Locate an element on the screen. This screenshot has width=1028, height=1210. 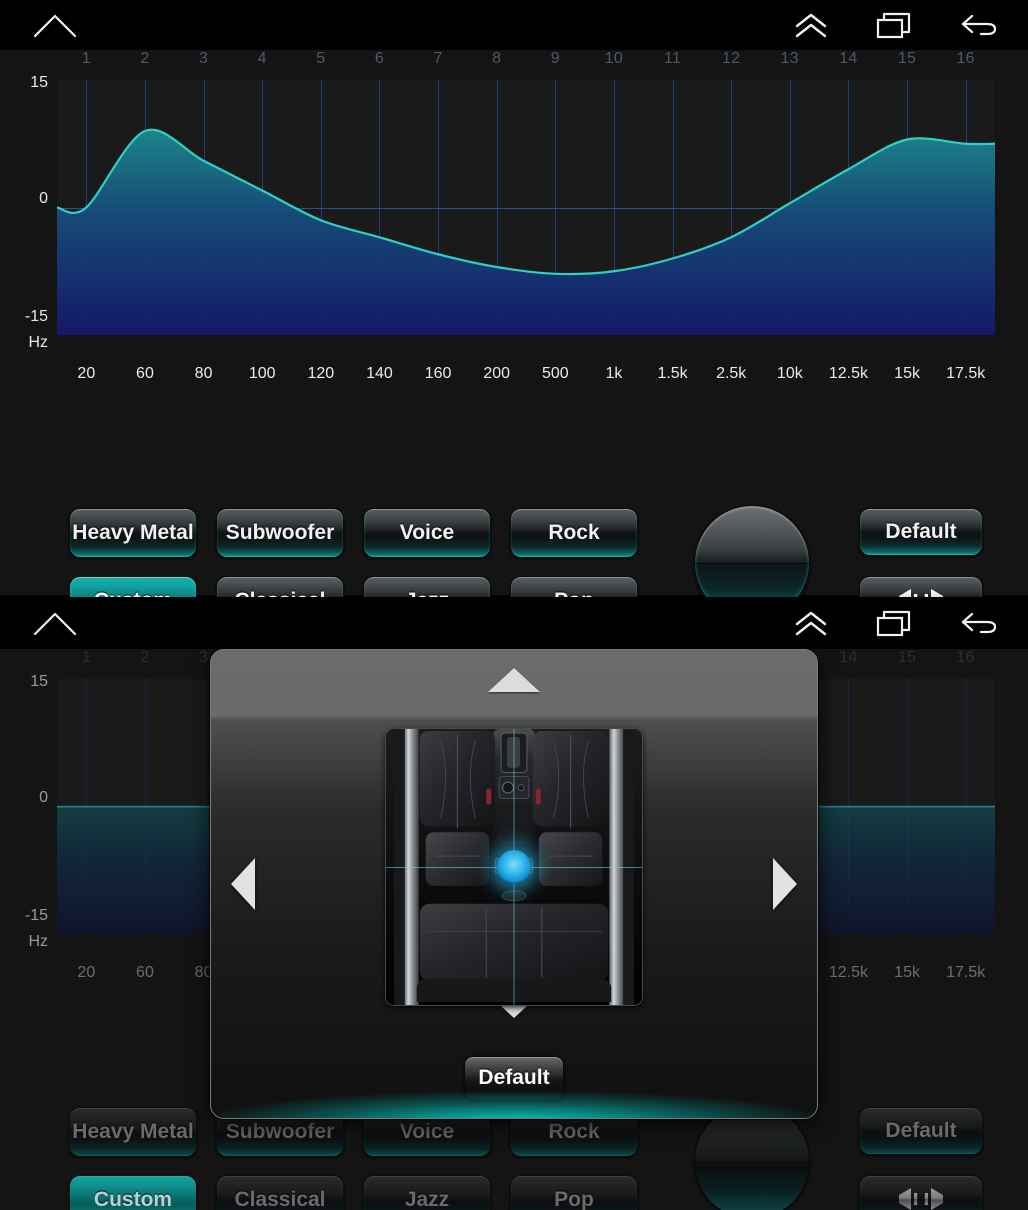
band-number: 13 is located at coordinates (790, 58).